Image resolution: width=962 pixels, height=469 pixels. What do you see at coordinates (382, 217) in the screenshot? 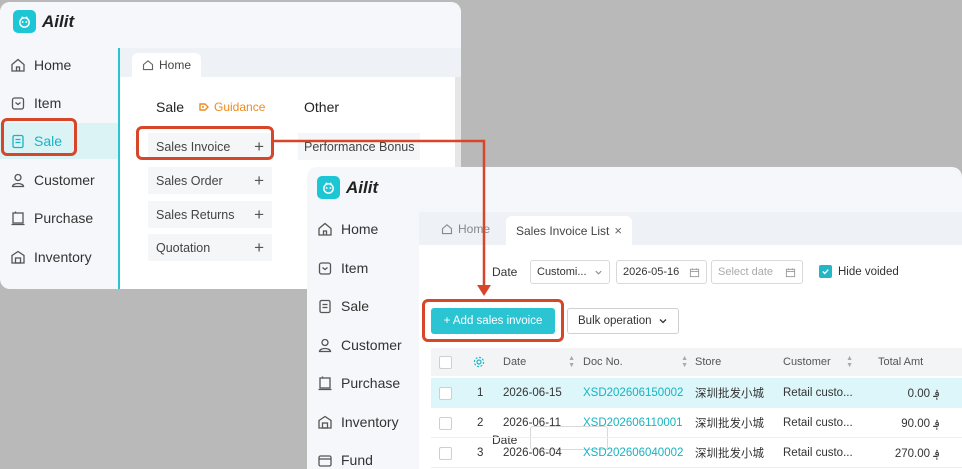
I see `annotation-arrow` at bounding box center [382, 217].